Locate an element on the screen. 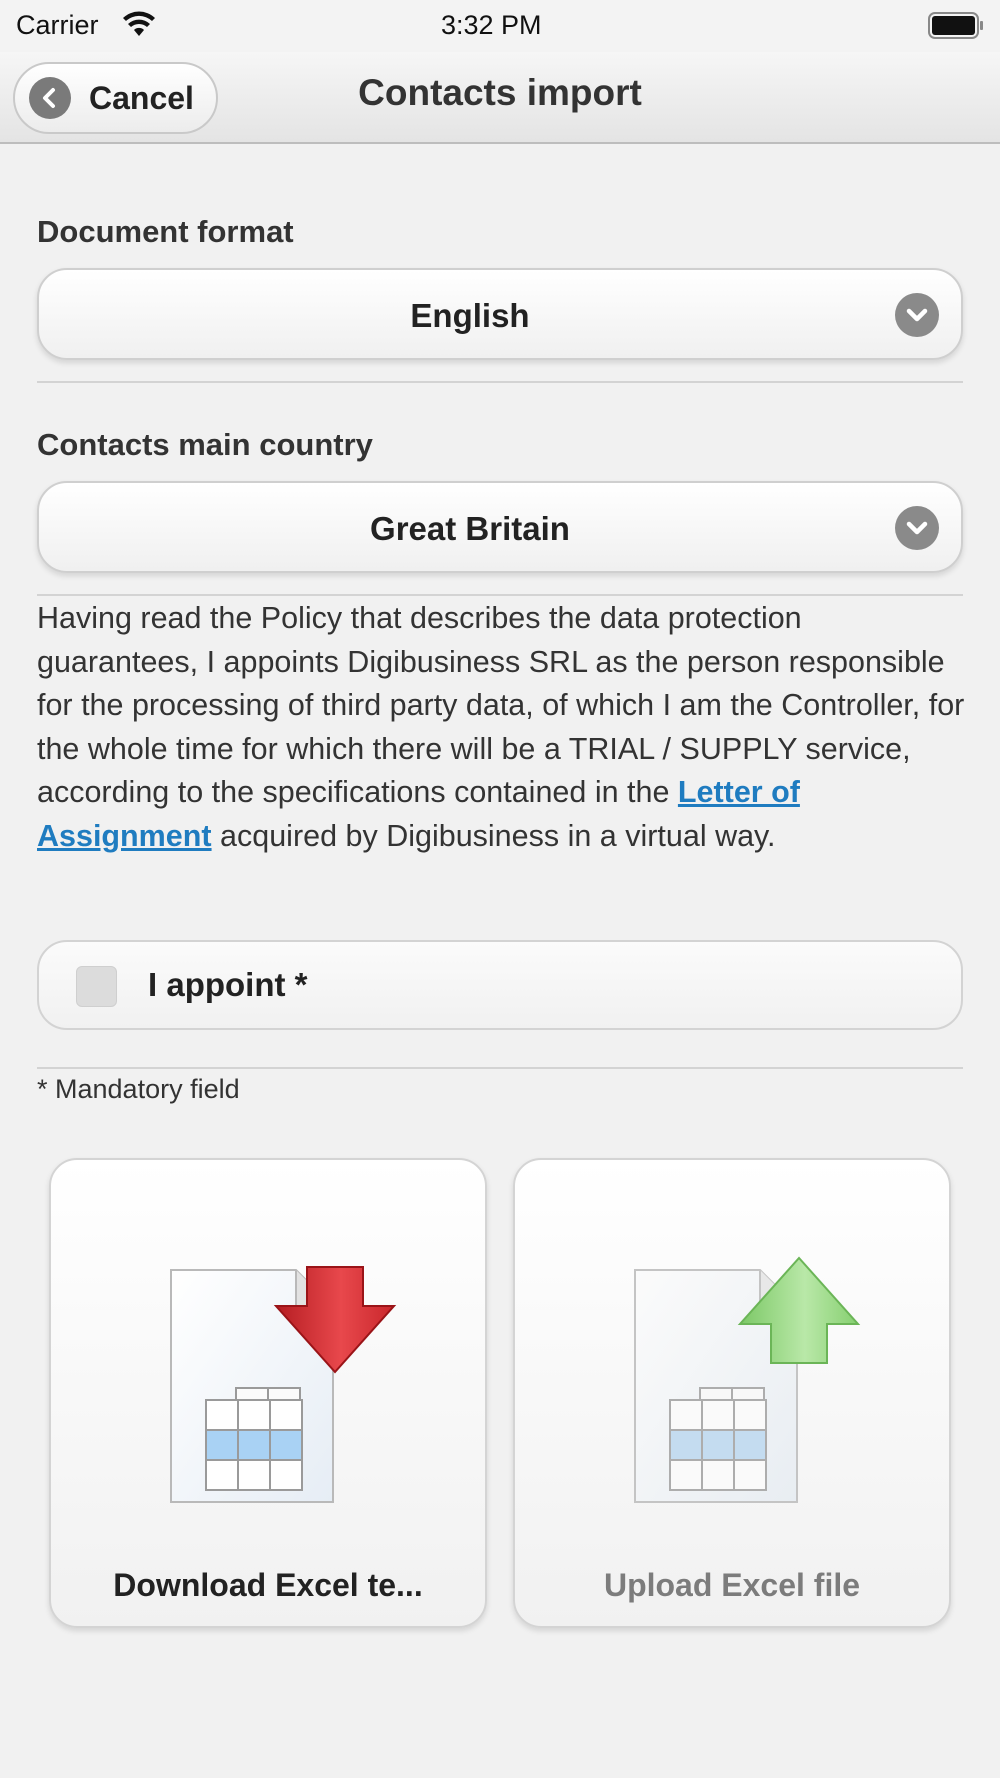 The image size is (1000, 1778). navigation-bar: Cancel Contacts import is located at coordinates (500, 98).